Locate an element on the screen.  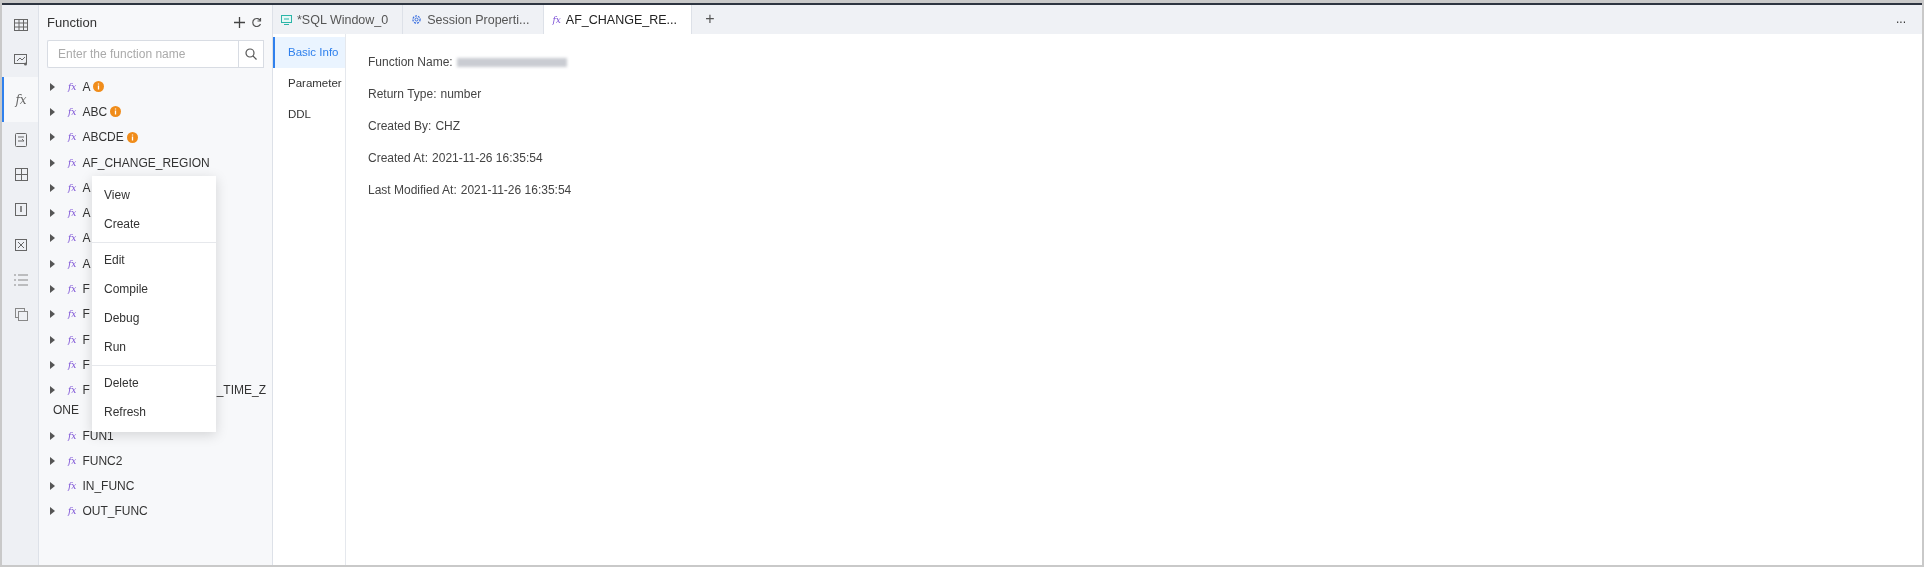
field-label: Created By: is located at coordinates (400, 127).